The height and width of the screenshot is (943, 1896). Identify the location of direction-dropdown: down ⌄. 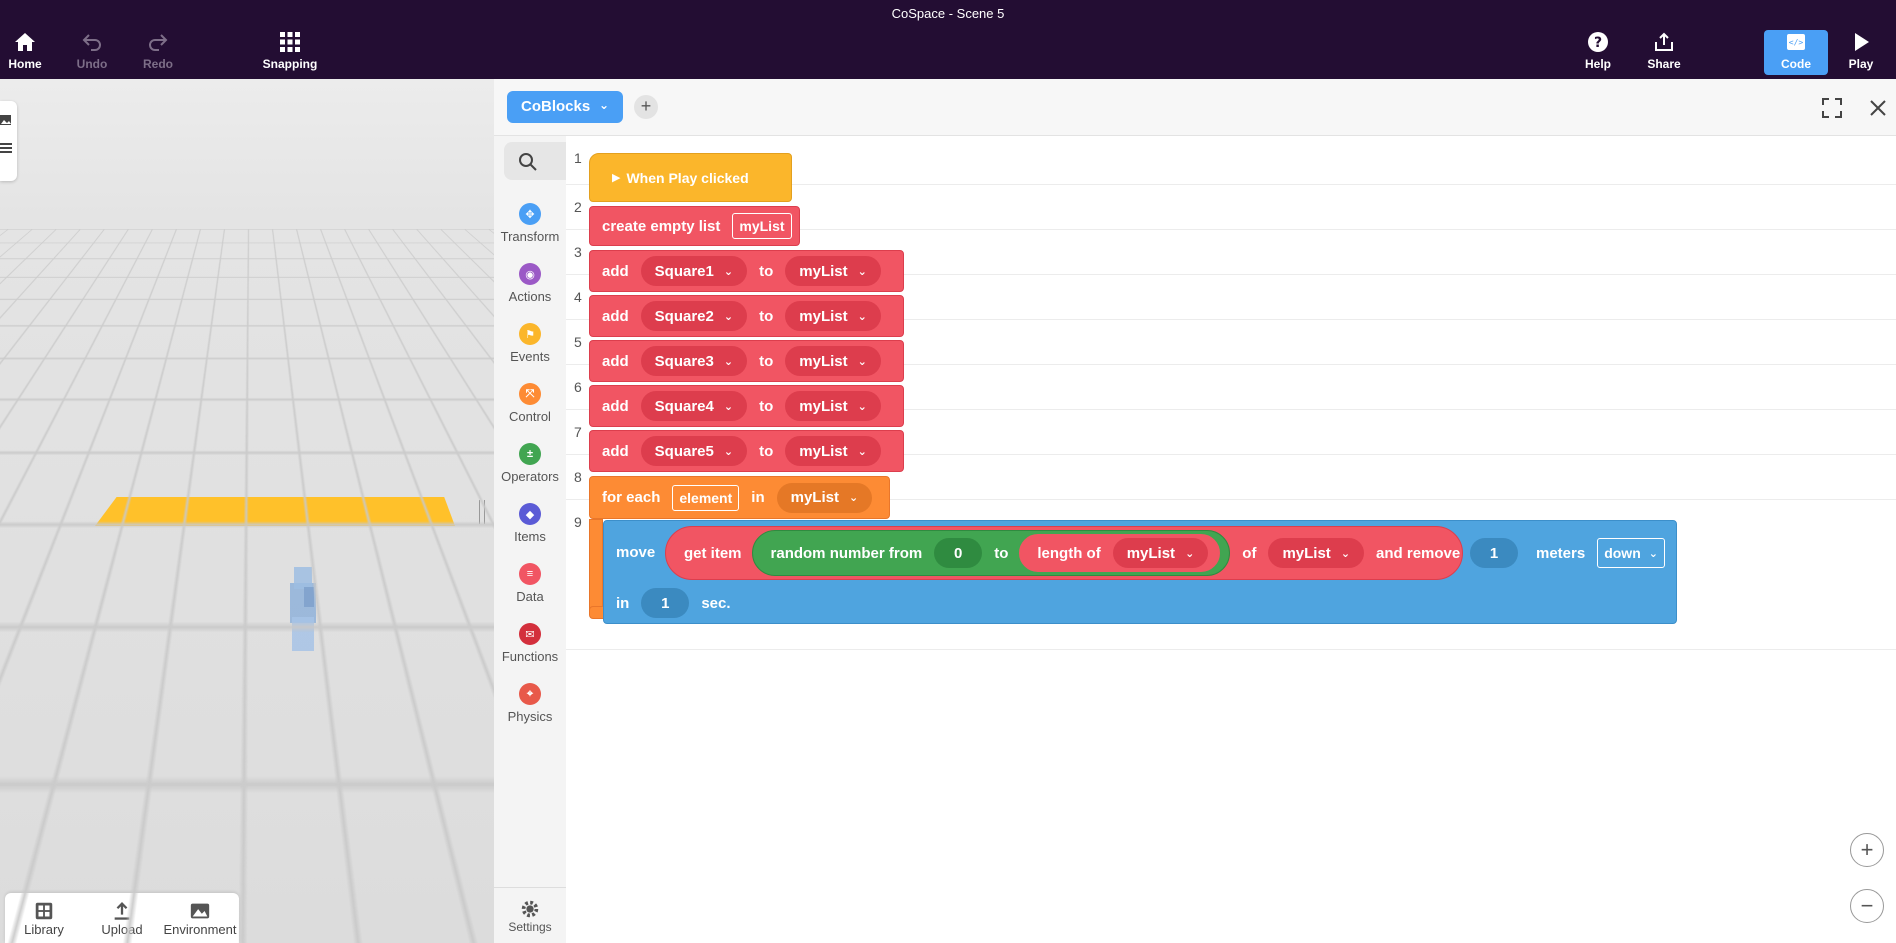
(1631, 553).